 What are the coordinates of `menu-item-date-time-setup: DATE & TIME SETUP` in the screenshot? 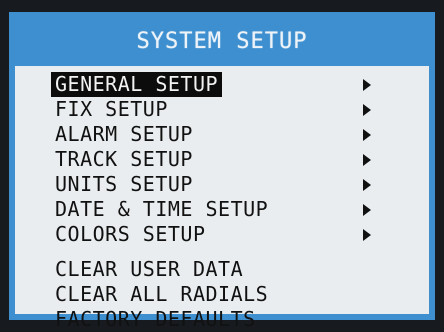 It's located at (221, 209).